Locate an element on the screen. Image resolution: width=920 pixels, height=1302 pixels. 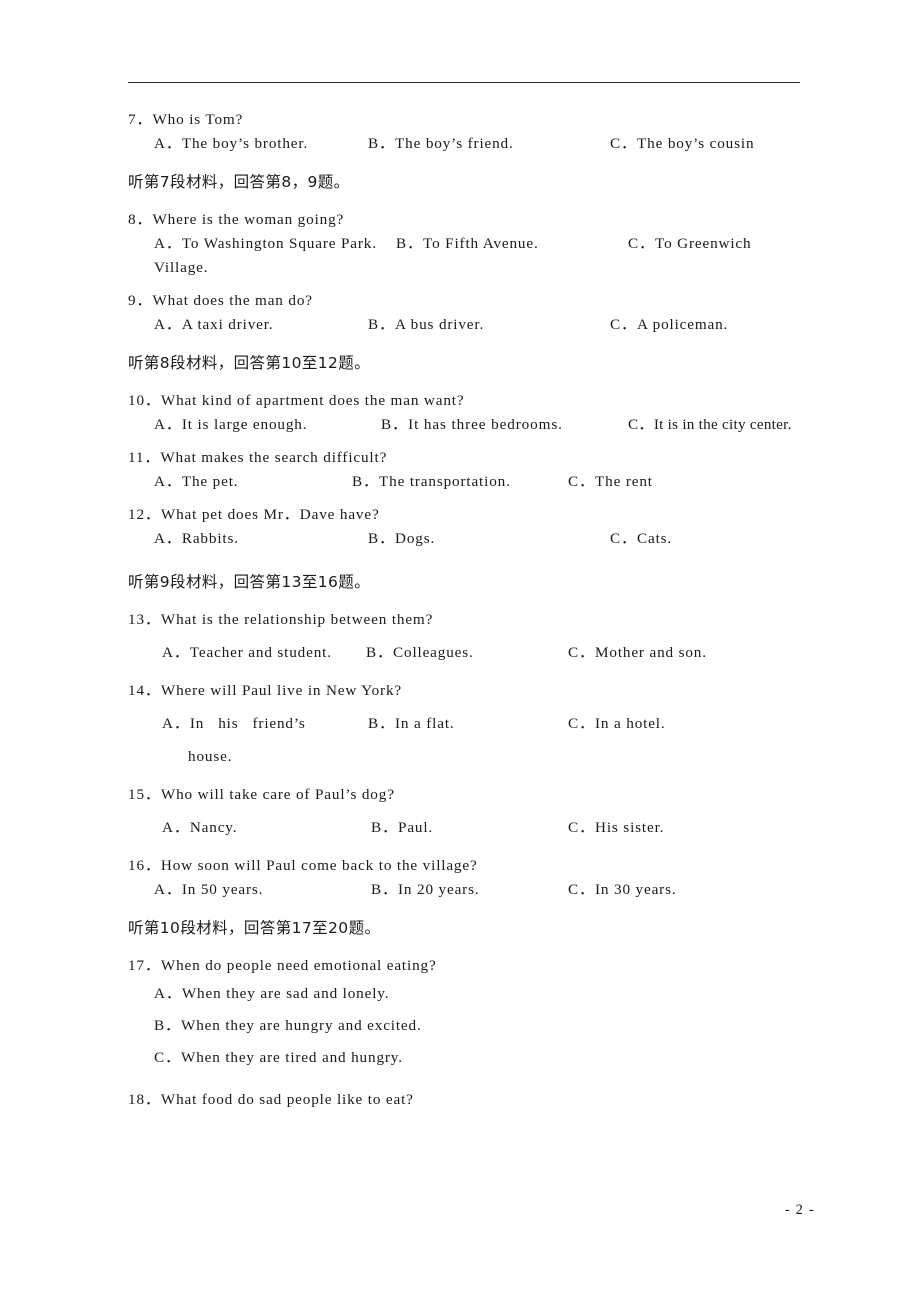
option-17-a: A．When they are sad and lonely. is located at coordinates (464, 994).